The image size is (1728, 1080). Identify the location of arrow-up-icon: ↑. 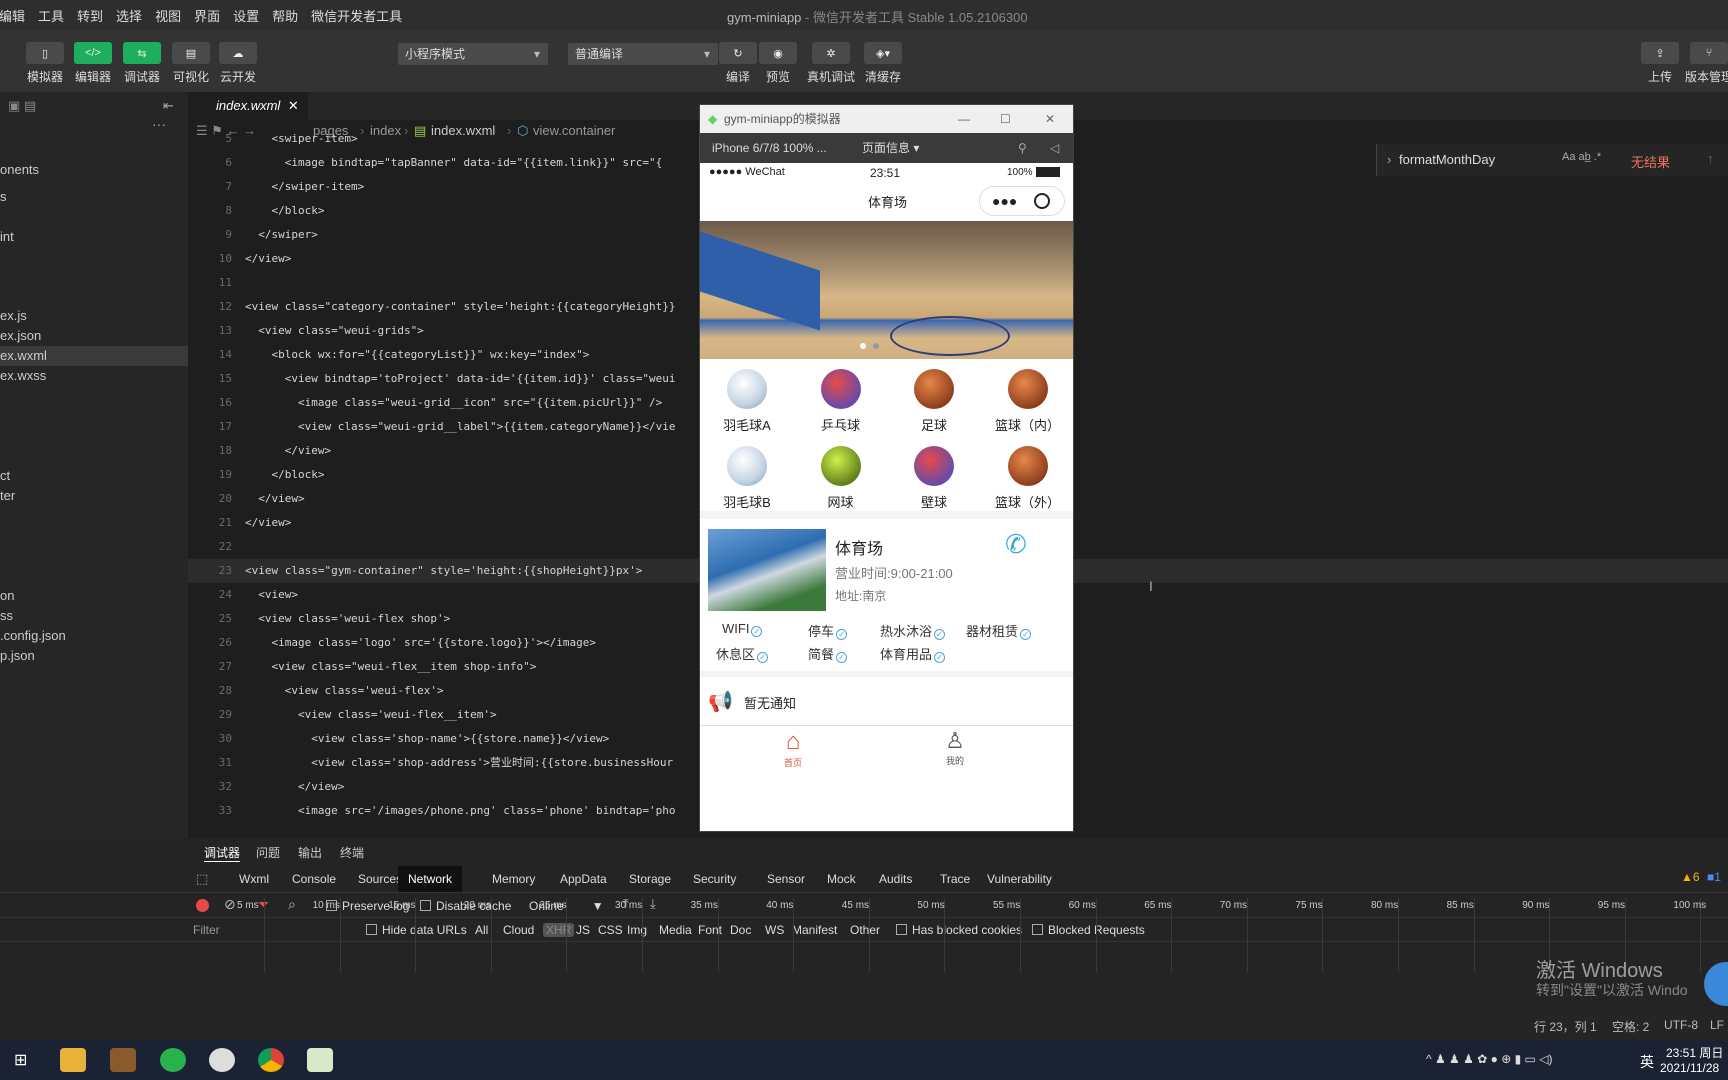
(1710, 158).